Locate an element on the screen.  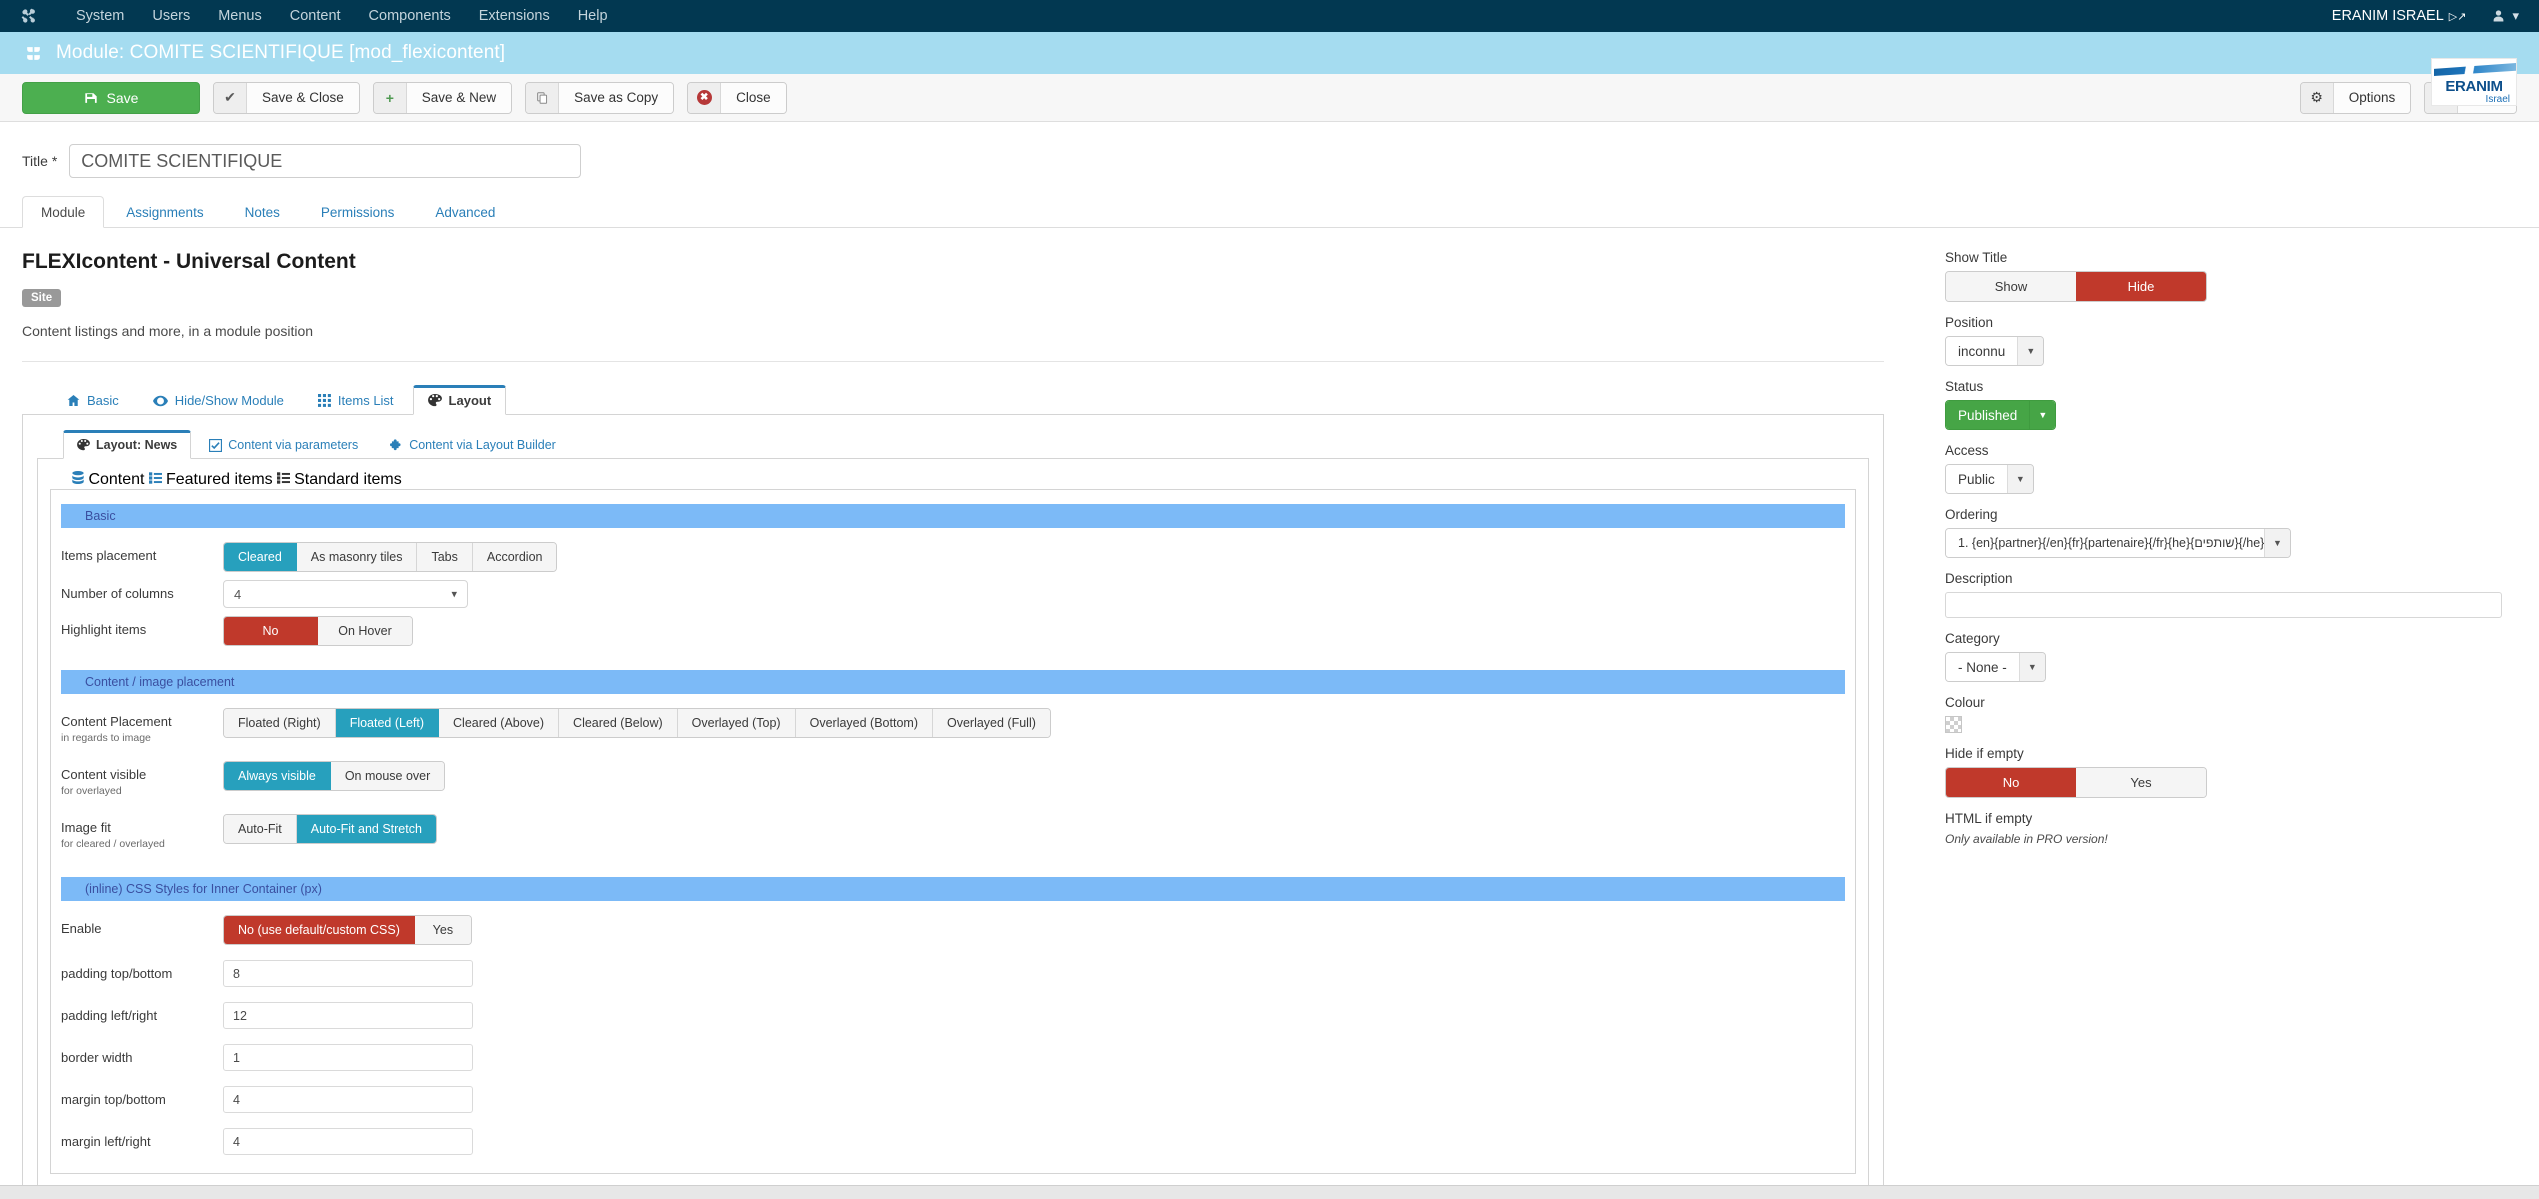
tab-assignments: Assignments is located at coordinates (164, 212).